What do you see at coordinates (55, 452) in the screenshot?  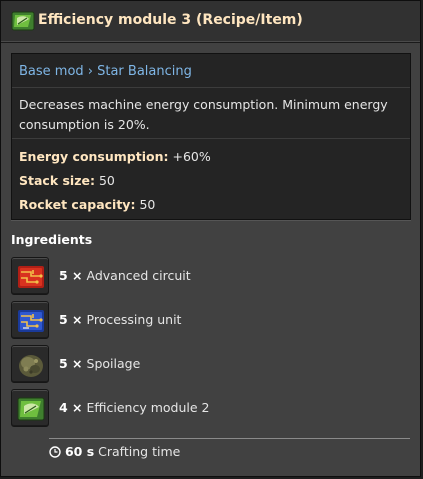 I see `clock-icon` at bounding box center [55, 452].